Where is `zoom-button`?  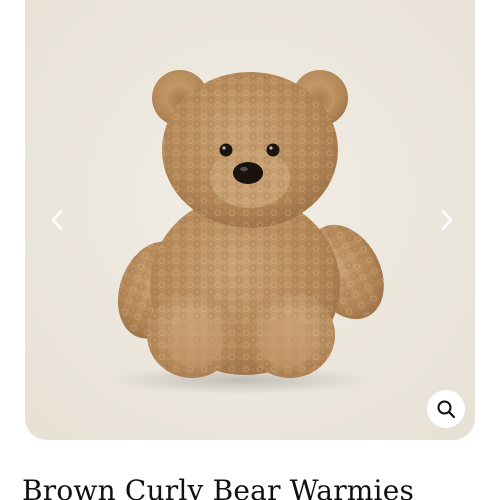 zoom-button is located at coordinates (446, 409).